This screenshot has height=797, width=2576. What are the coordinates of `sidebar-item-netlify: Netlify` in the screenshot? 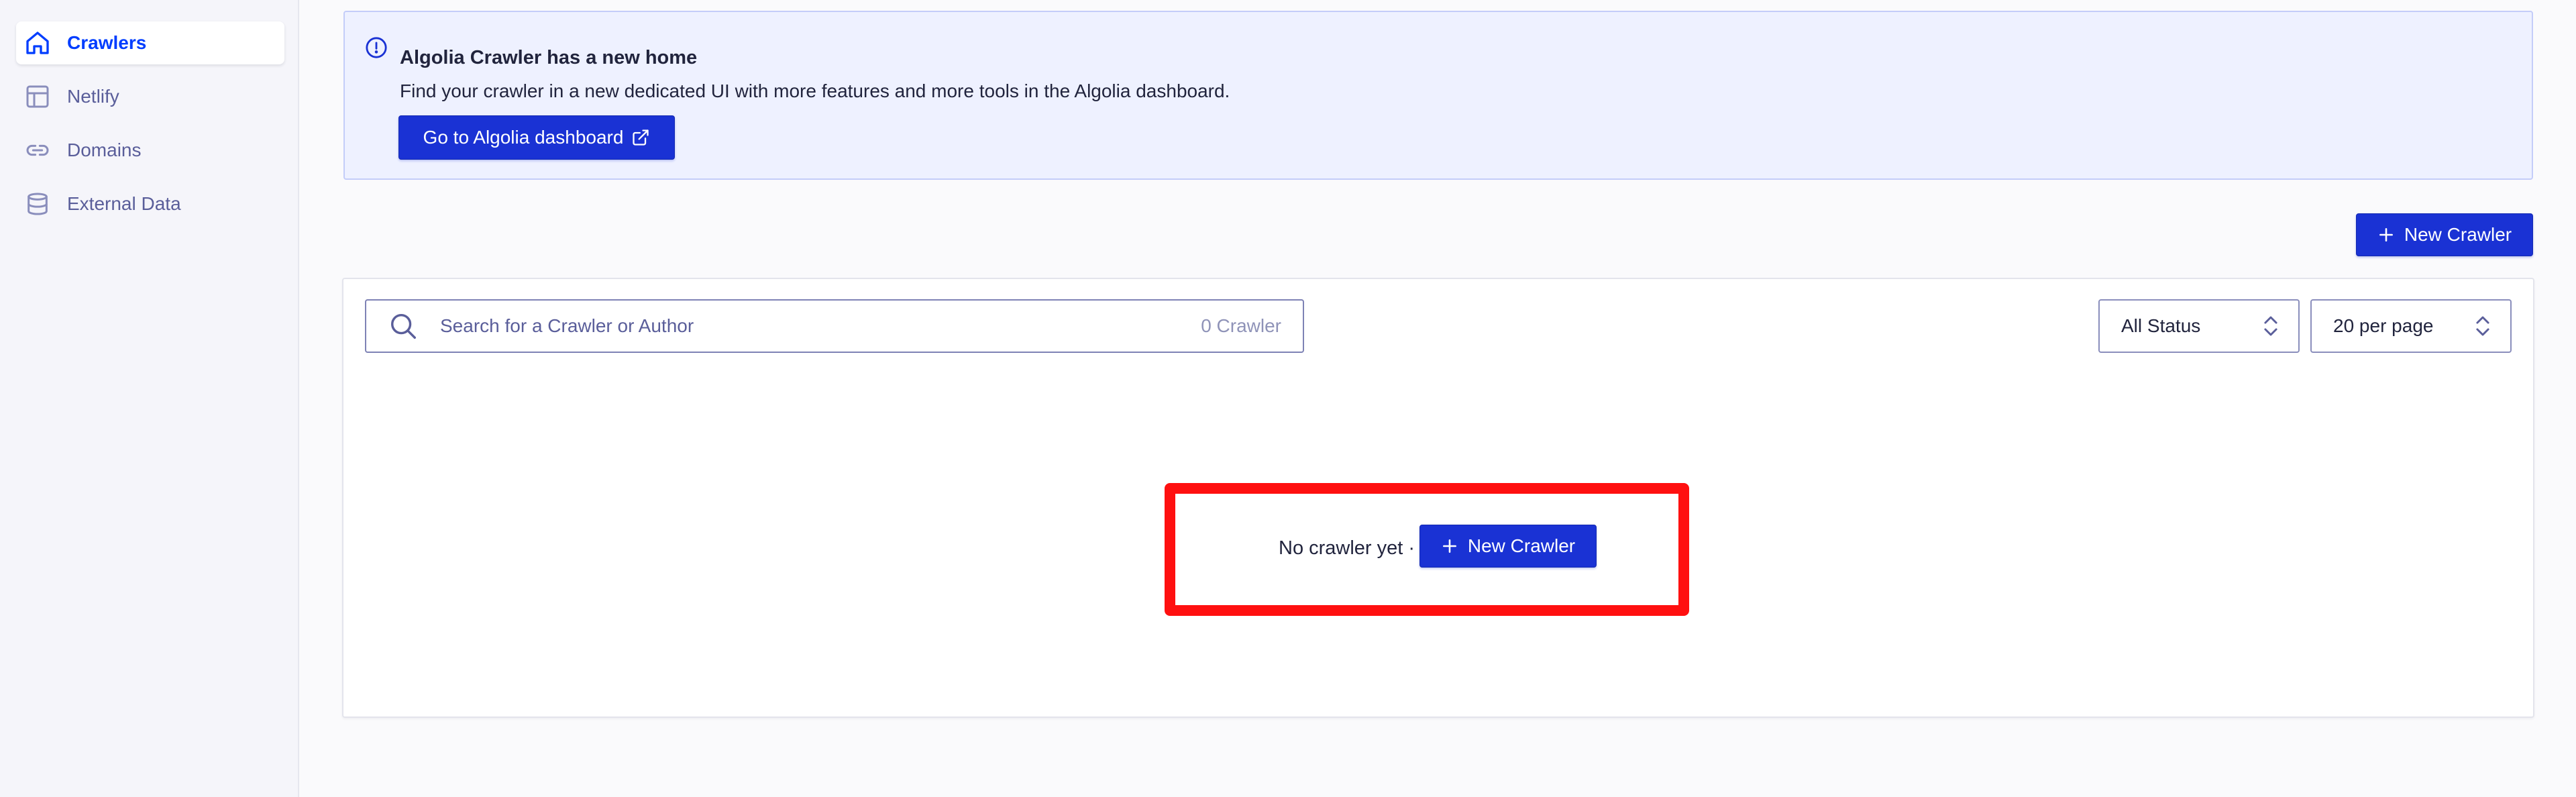 It's located at (150, 96).